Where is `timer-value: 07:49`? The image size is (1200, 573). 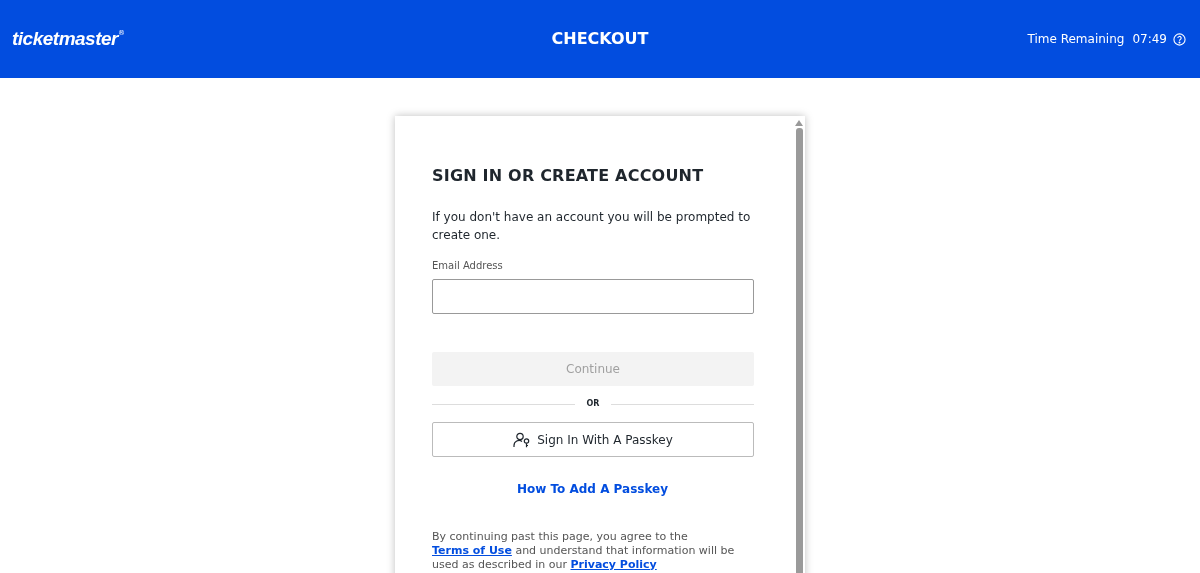
timer-value: 07:49 is located at coordinates (1149, 39).